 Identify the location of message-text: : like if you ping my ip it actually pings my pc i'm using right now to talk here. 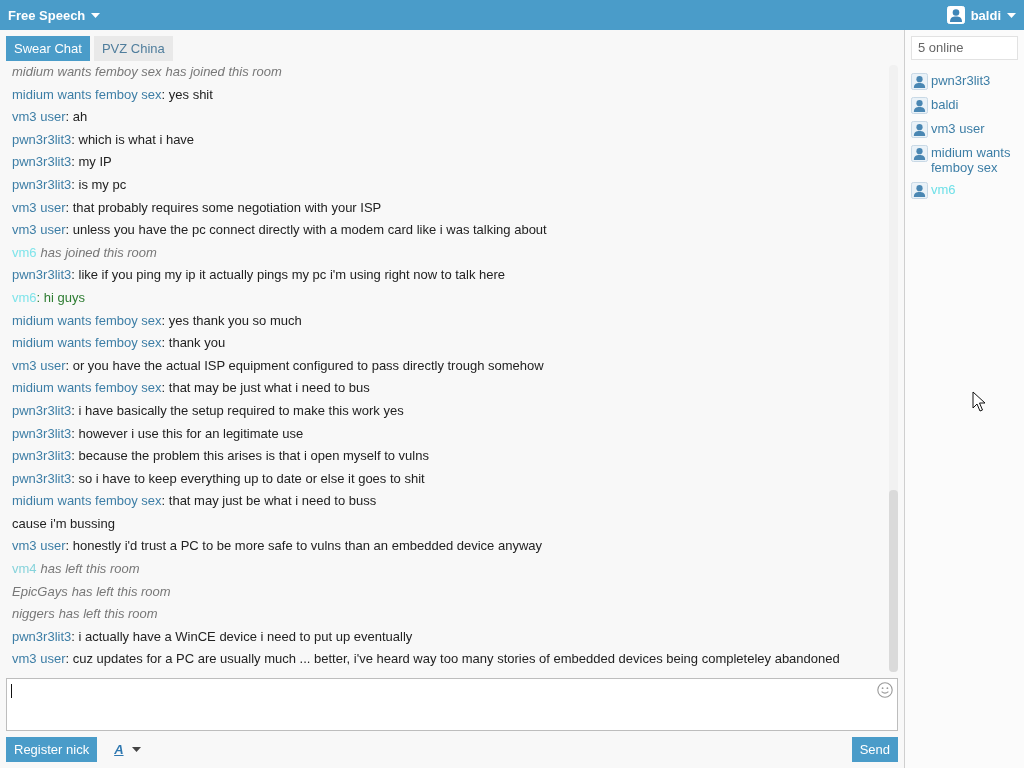
(288, 275).